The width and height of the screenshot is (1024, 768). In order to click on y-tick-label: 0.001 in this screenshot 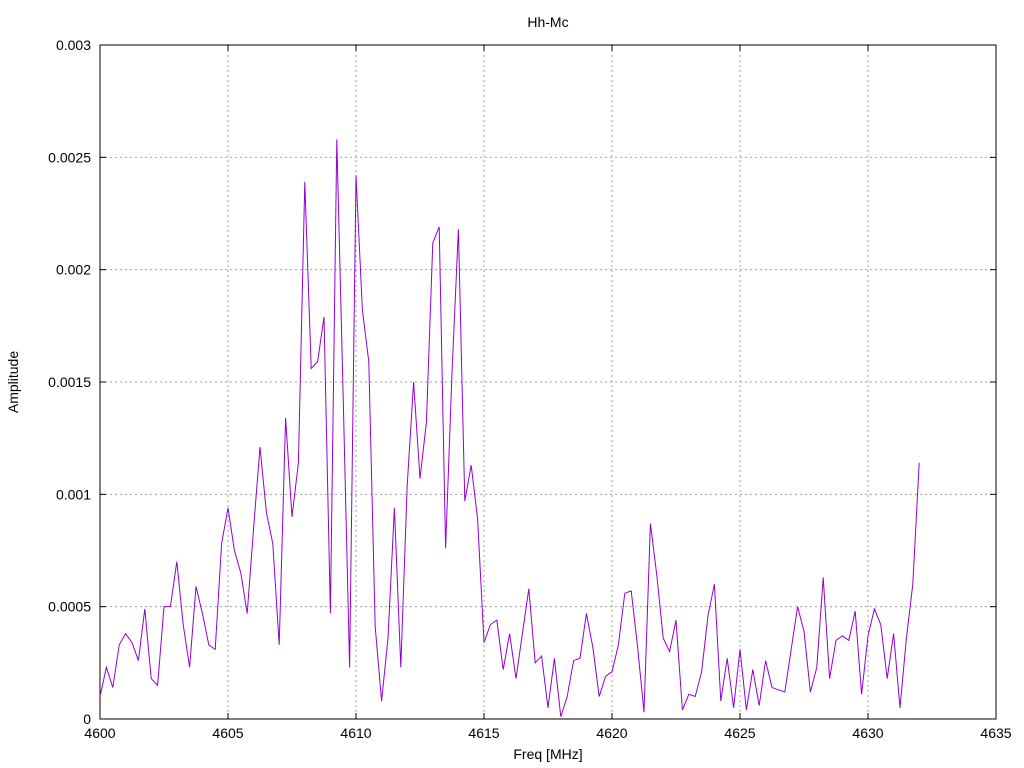, I will do `click(73, 494)`.